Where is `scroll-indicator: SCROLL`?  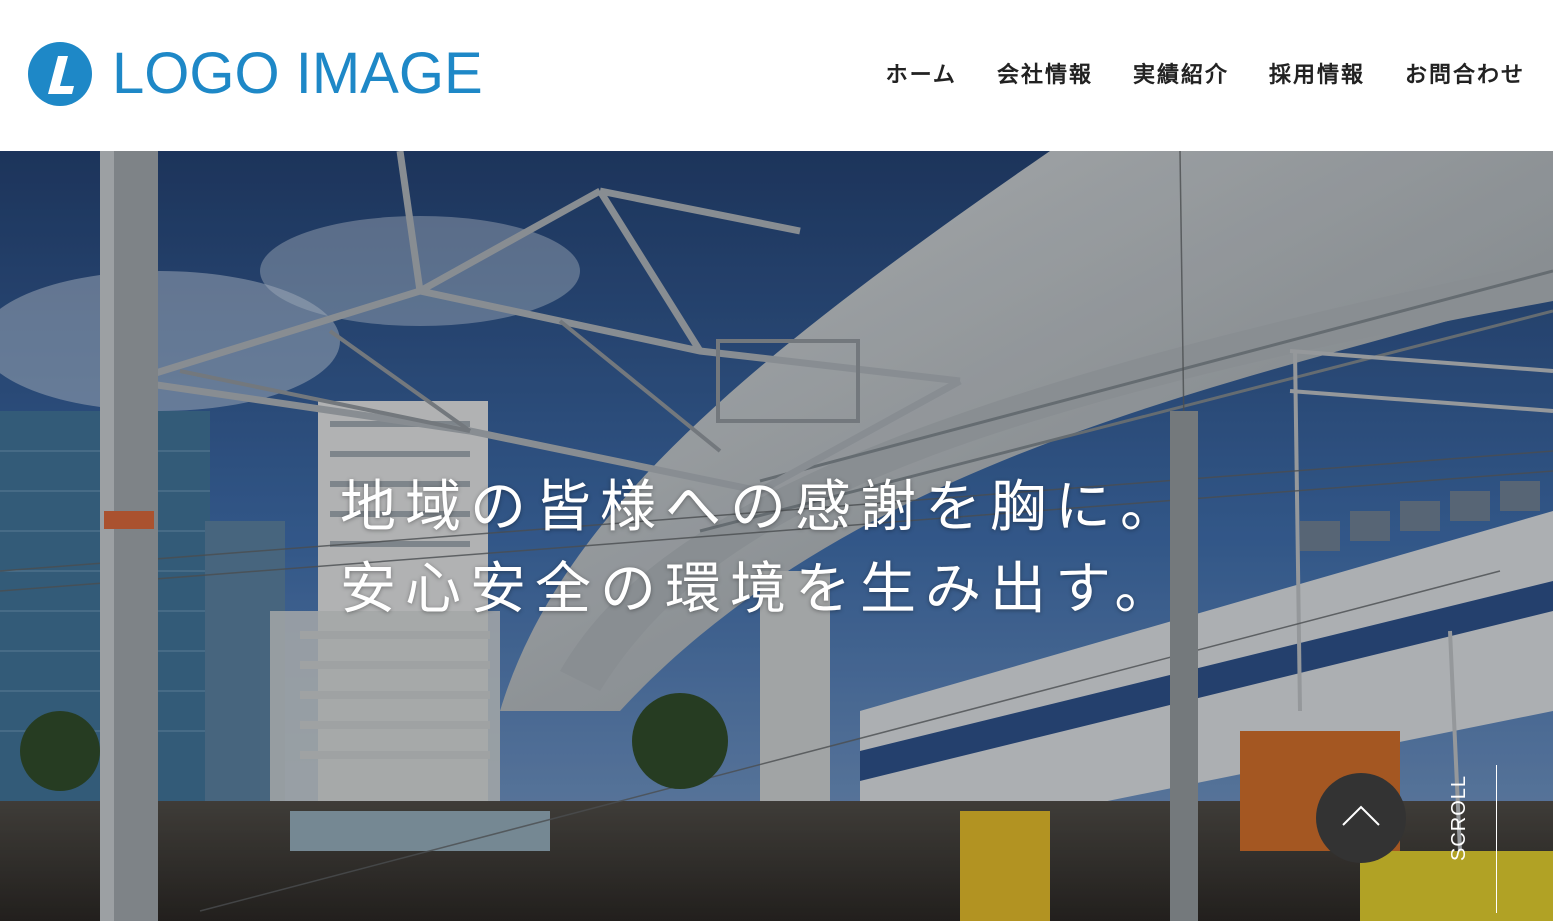
scroll-indicator: SCROLL is located at coordinates (1478, 838).